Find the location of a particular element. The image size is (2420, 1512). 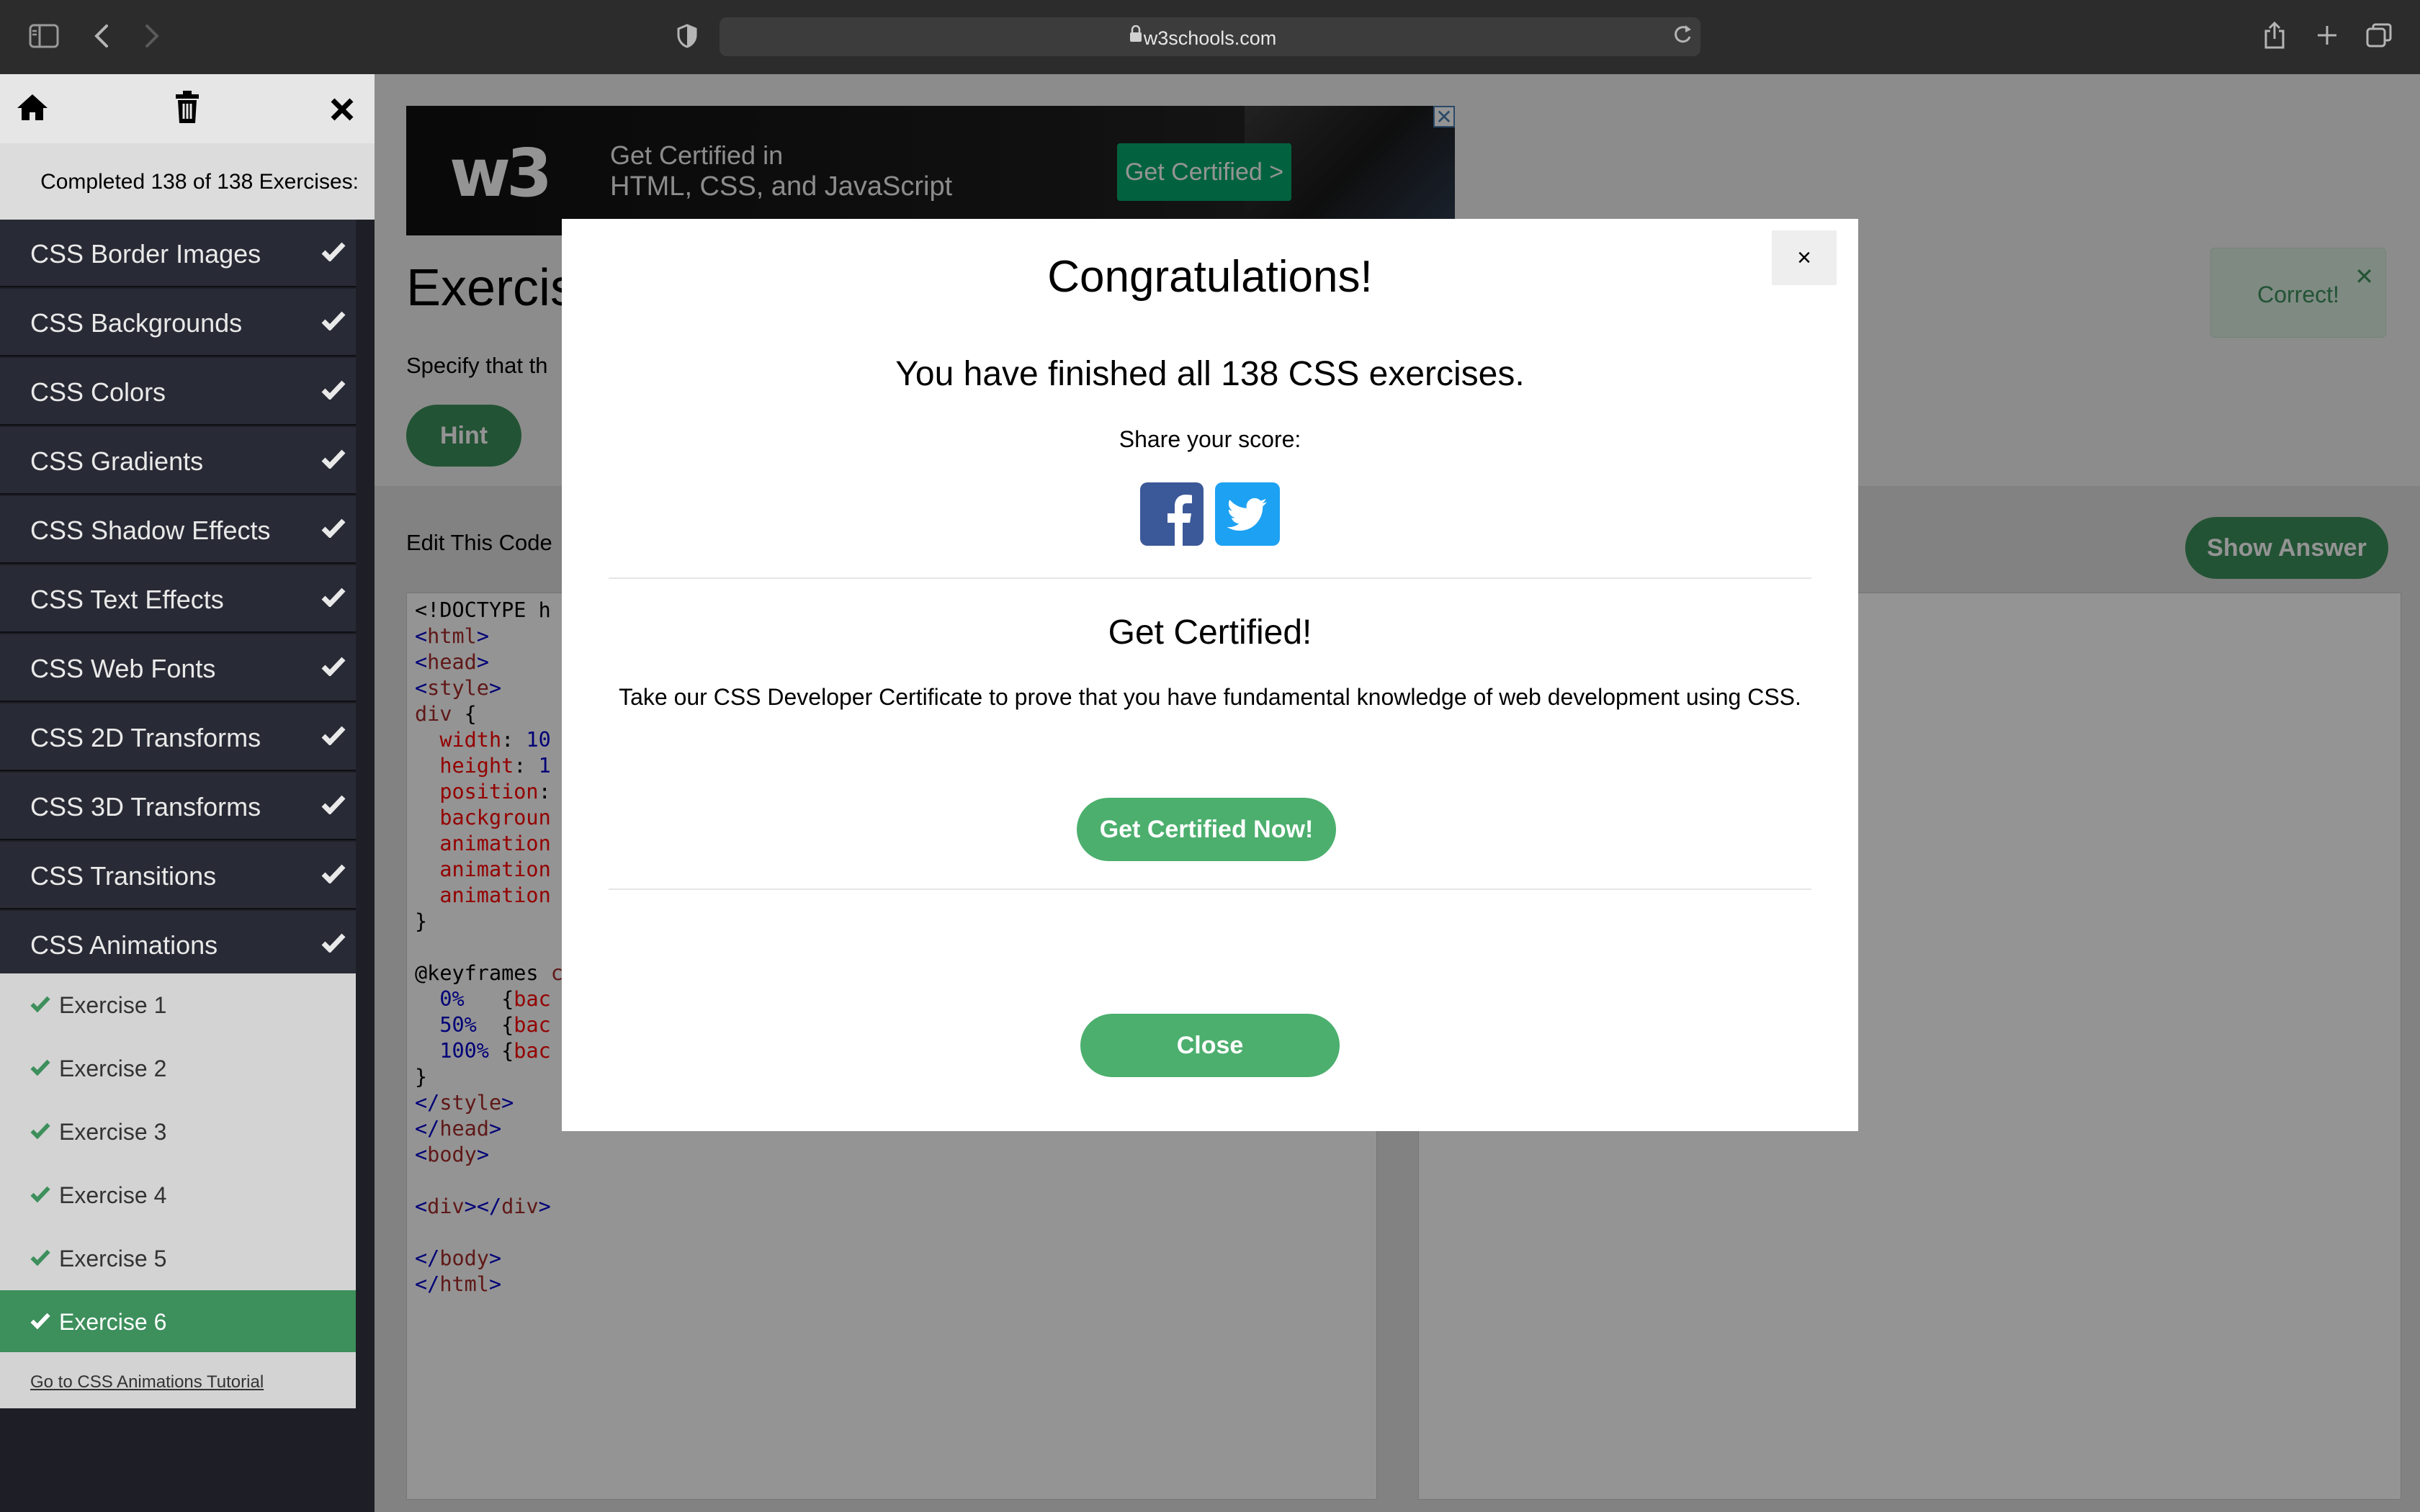

category-label: CSS Transitions is located at coordinates (124, 876).